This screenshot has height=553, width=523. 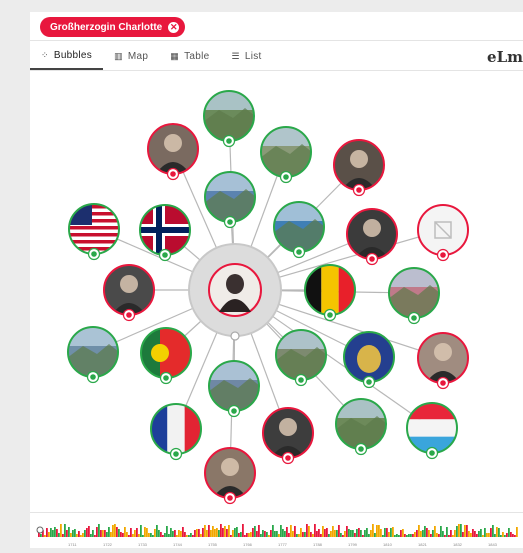 I want to click on graph-node-cathedral, so click(x=230, y=200).